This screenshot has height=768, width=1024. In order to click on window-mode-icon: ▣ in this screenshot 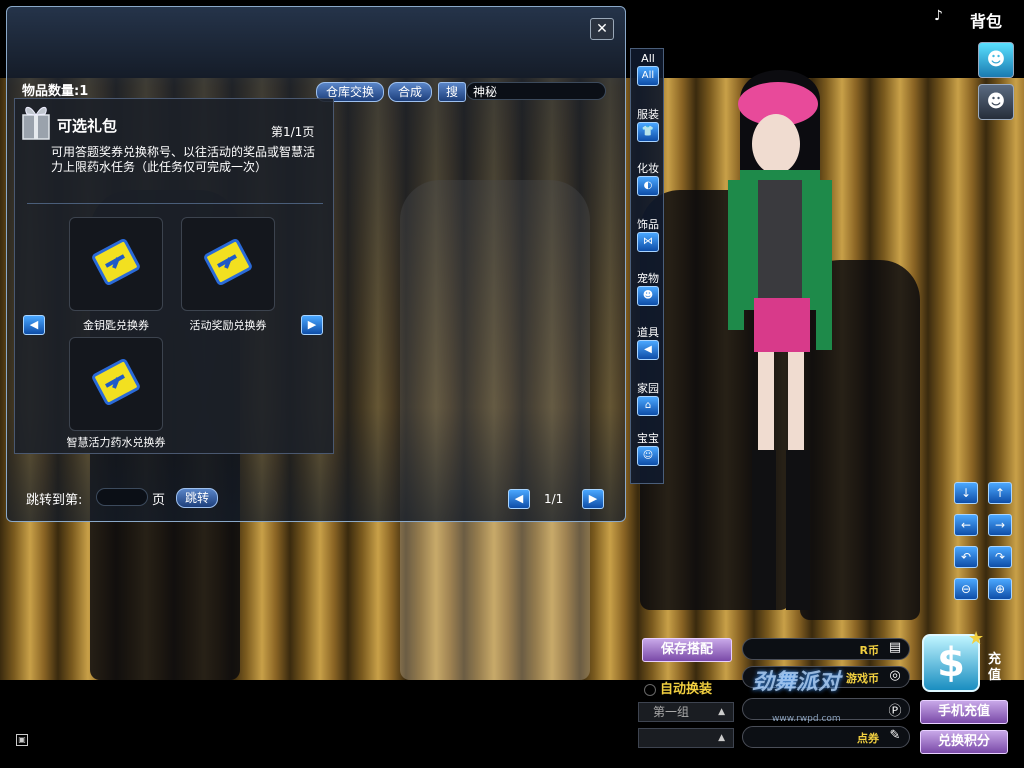, I will do `click(22, 740)`.